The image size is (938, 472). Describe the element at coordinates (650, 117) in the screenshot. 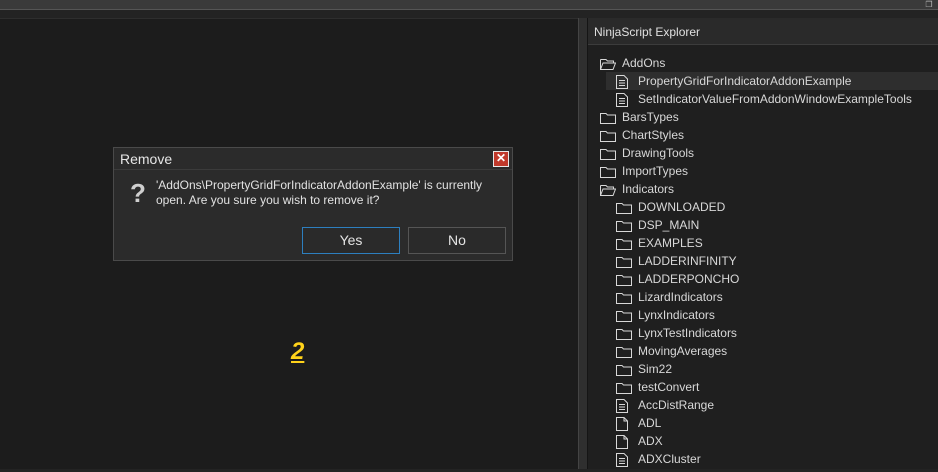

I see `tree-item-label: BarsTypes` at that location.